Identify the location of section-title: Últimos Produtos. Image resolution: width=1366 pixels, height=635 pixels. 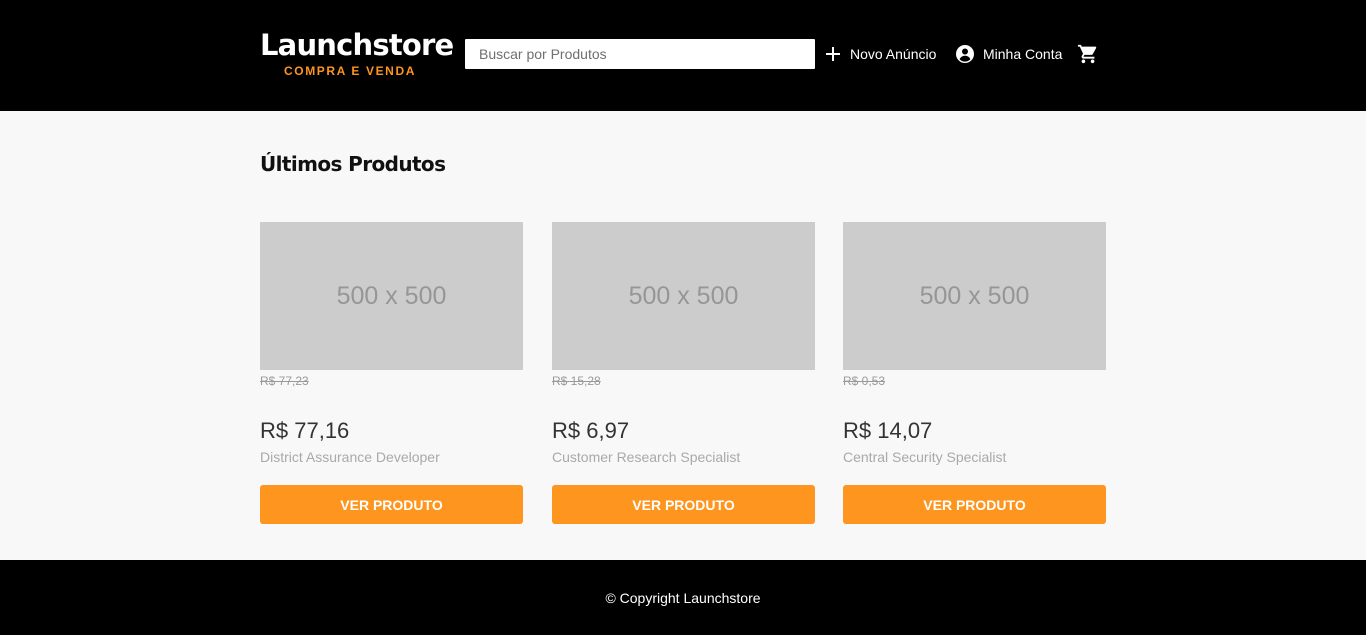
(353, 164).